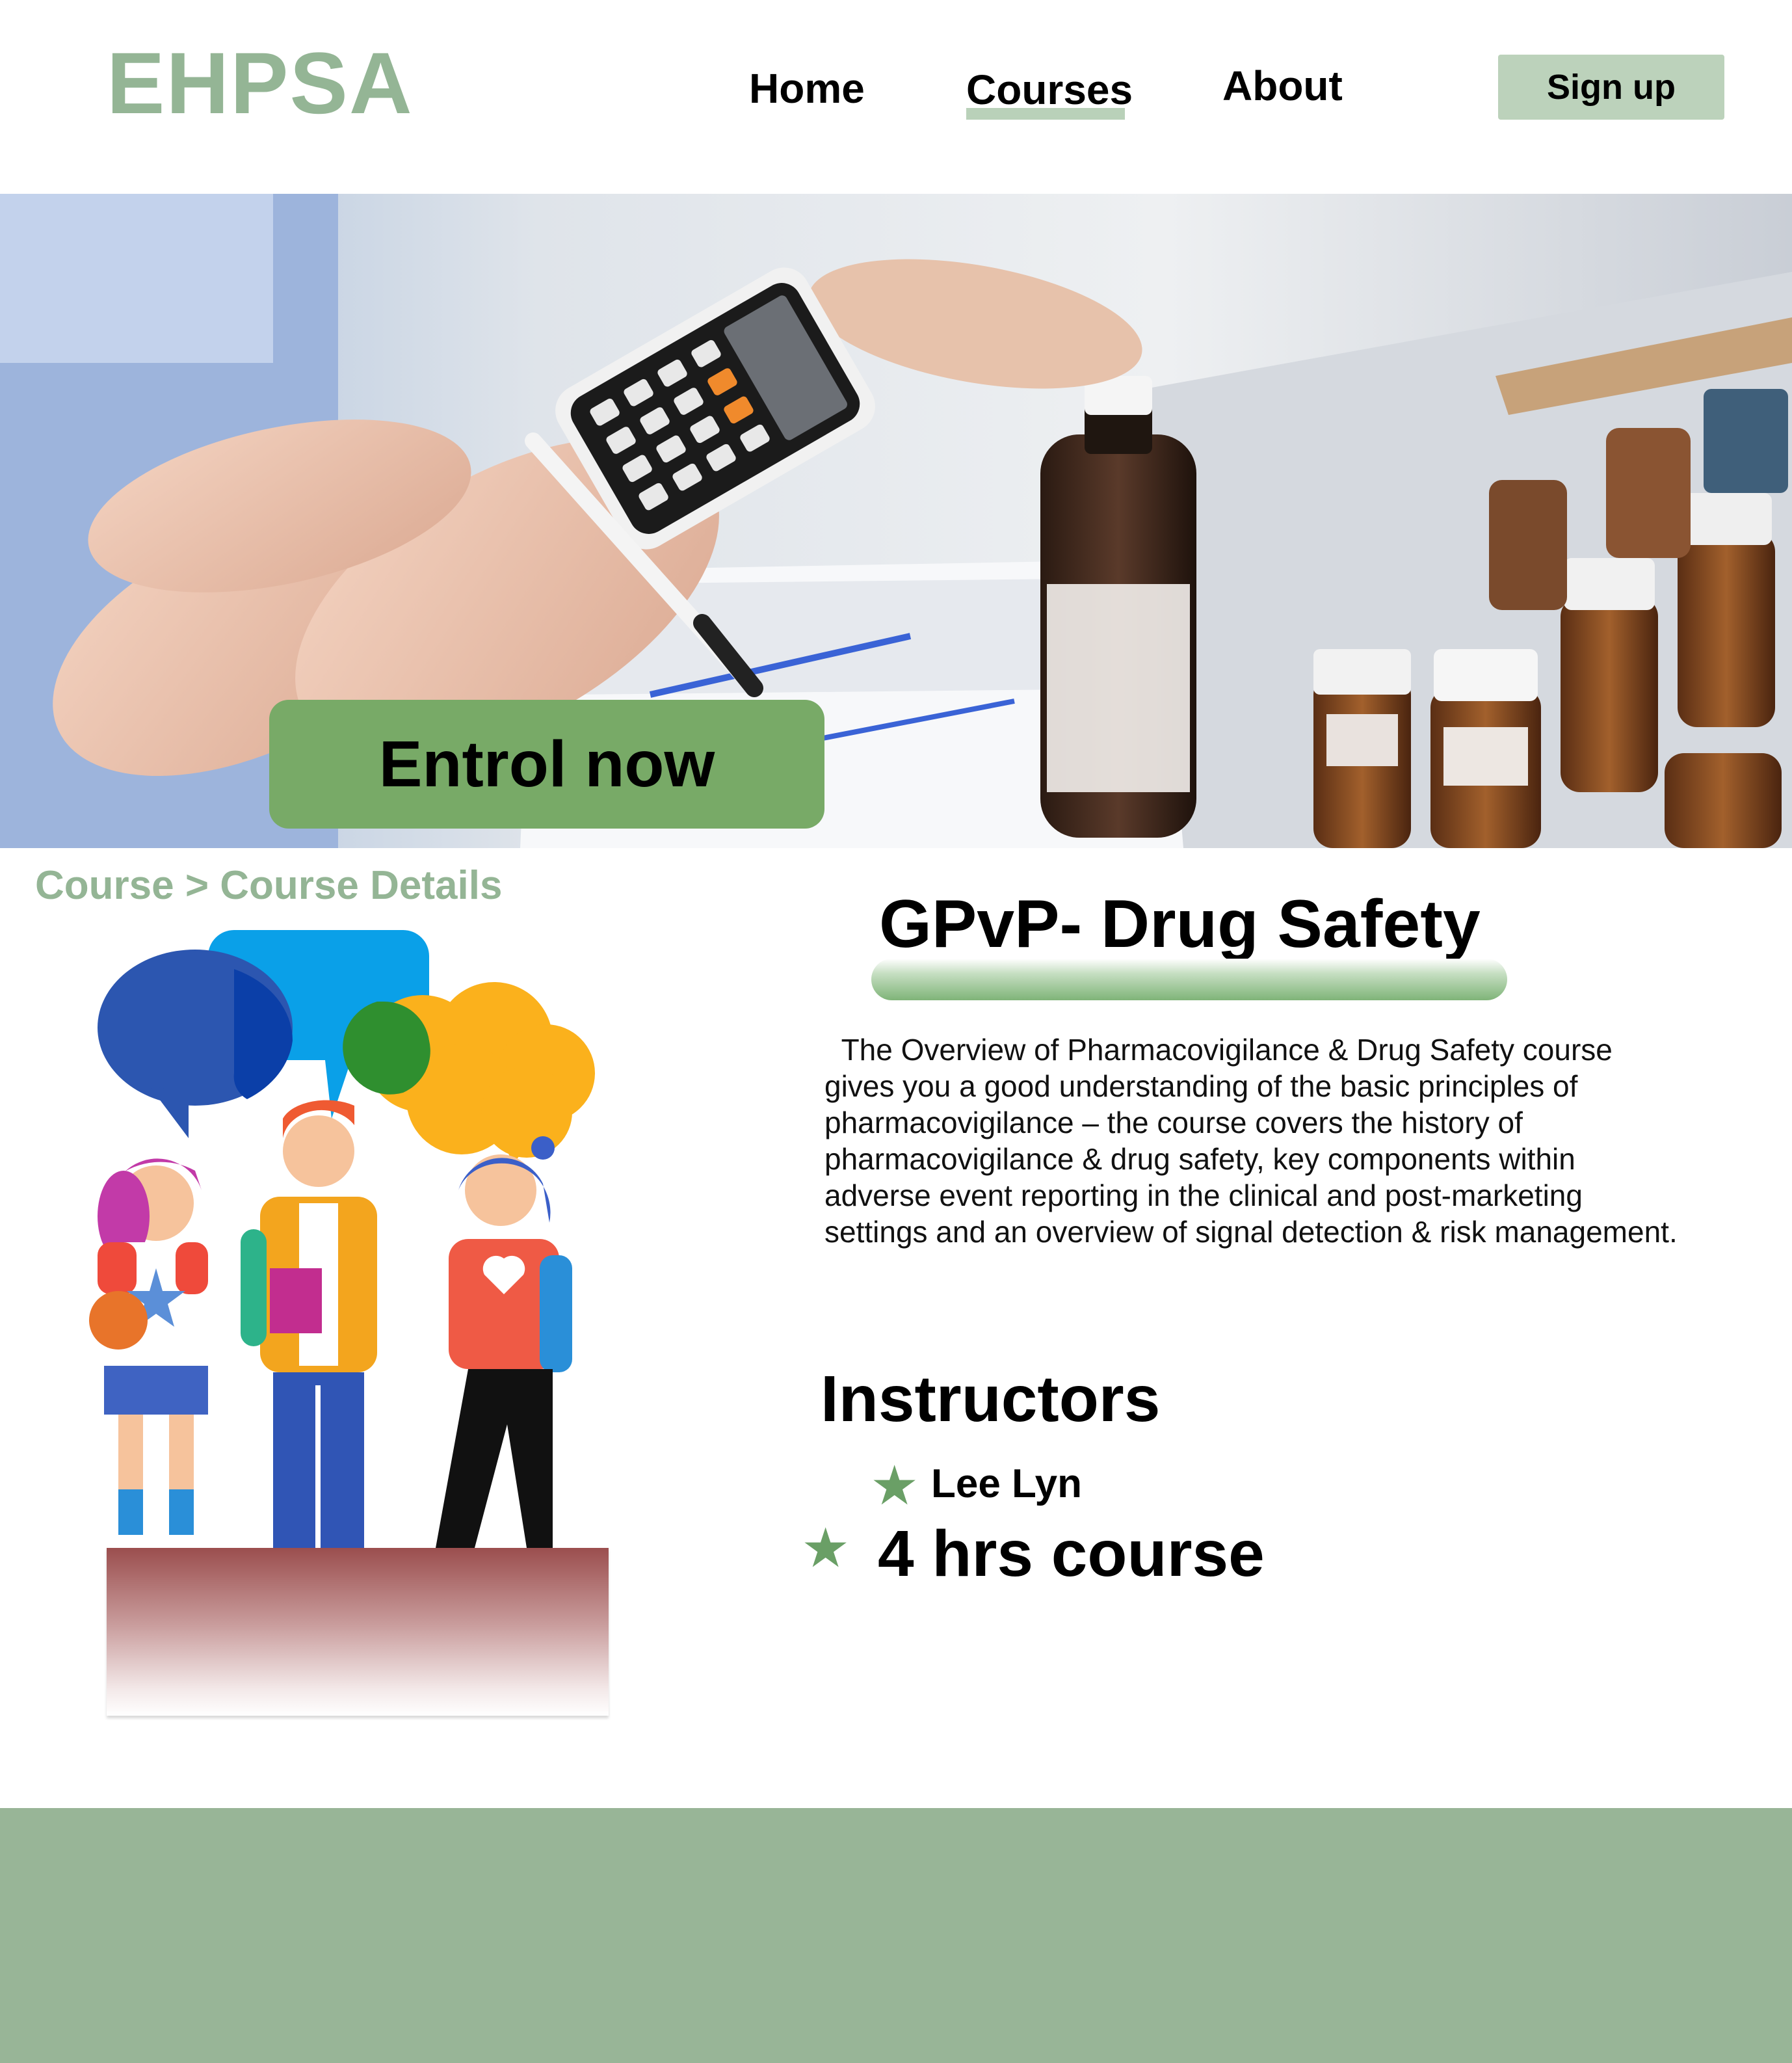  What do you see at coordinates (546, 764) in the screenshot?
I see `enroll-now-button: Entrol now` at bounding box center [546, 764].